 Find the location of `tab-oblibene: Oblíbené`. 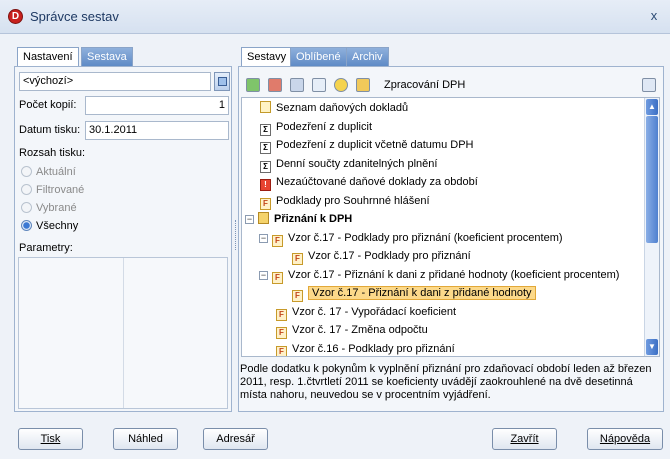

tab-oblibene: Oblíbené is located at coordinates (318, 56).